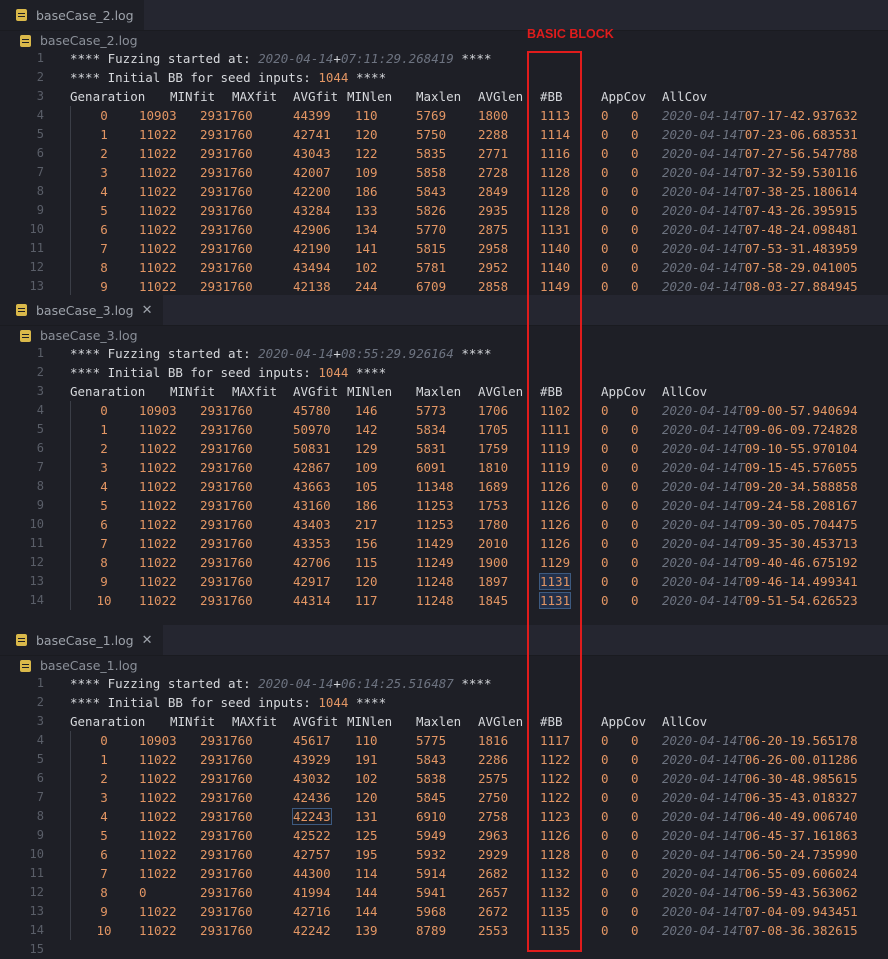 The height and width of the screenshot is (959, 888). I want to click on data-cell: 1689, so click(493, 486).